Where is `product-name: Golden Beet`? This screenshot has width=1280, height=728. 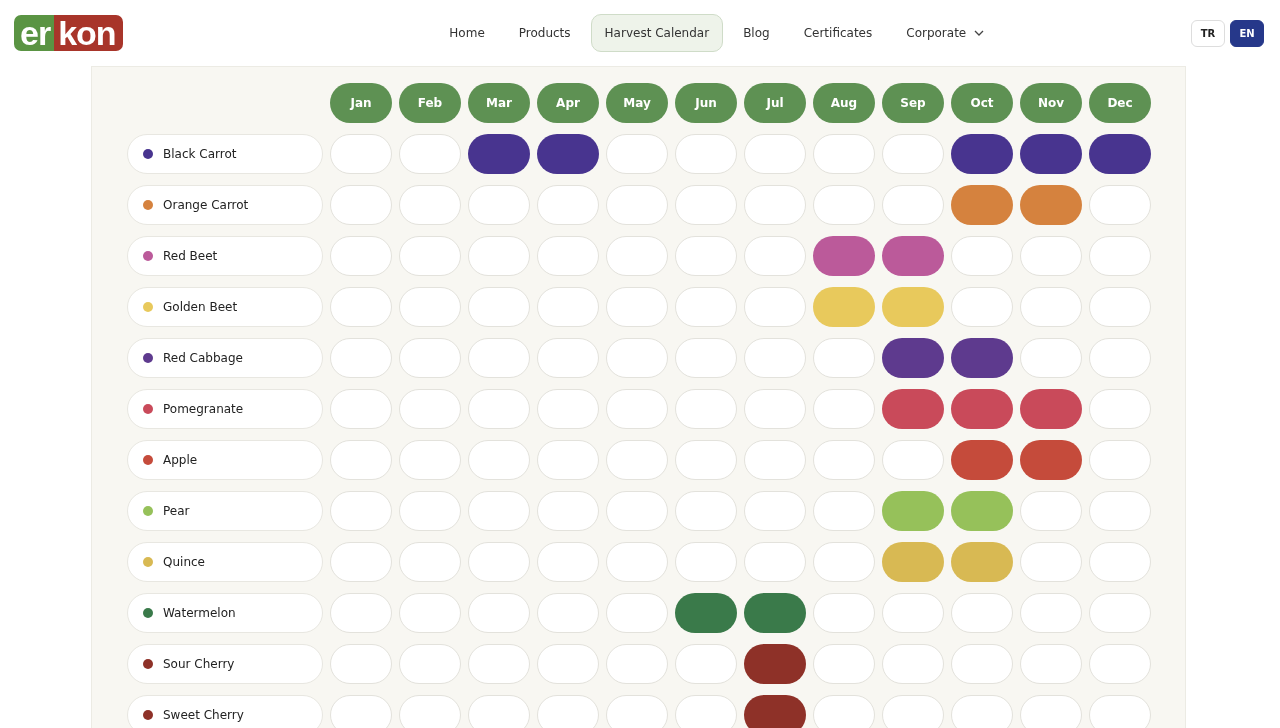
product-name: Golden Beet is located at coordinates (200, 307).